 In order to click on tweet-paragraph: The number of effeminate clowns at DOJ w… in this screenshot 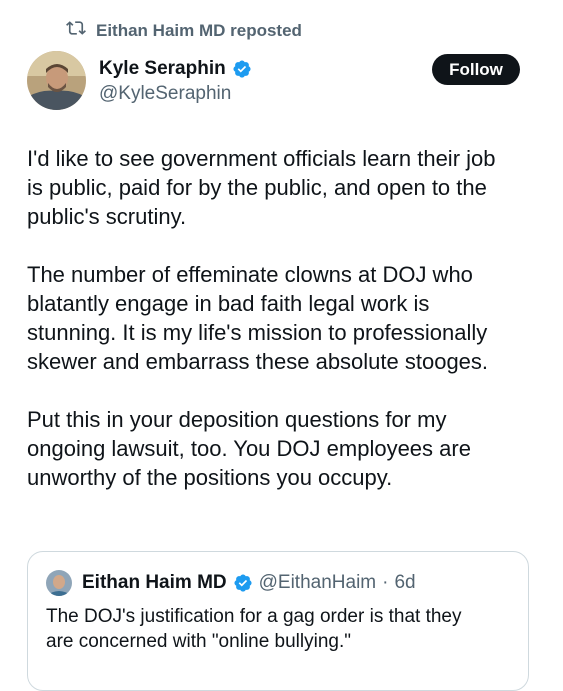, I will do `click(258, 318)`.